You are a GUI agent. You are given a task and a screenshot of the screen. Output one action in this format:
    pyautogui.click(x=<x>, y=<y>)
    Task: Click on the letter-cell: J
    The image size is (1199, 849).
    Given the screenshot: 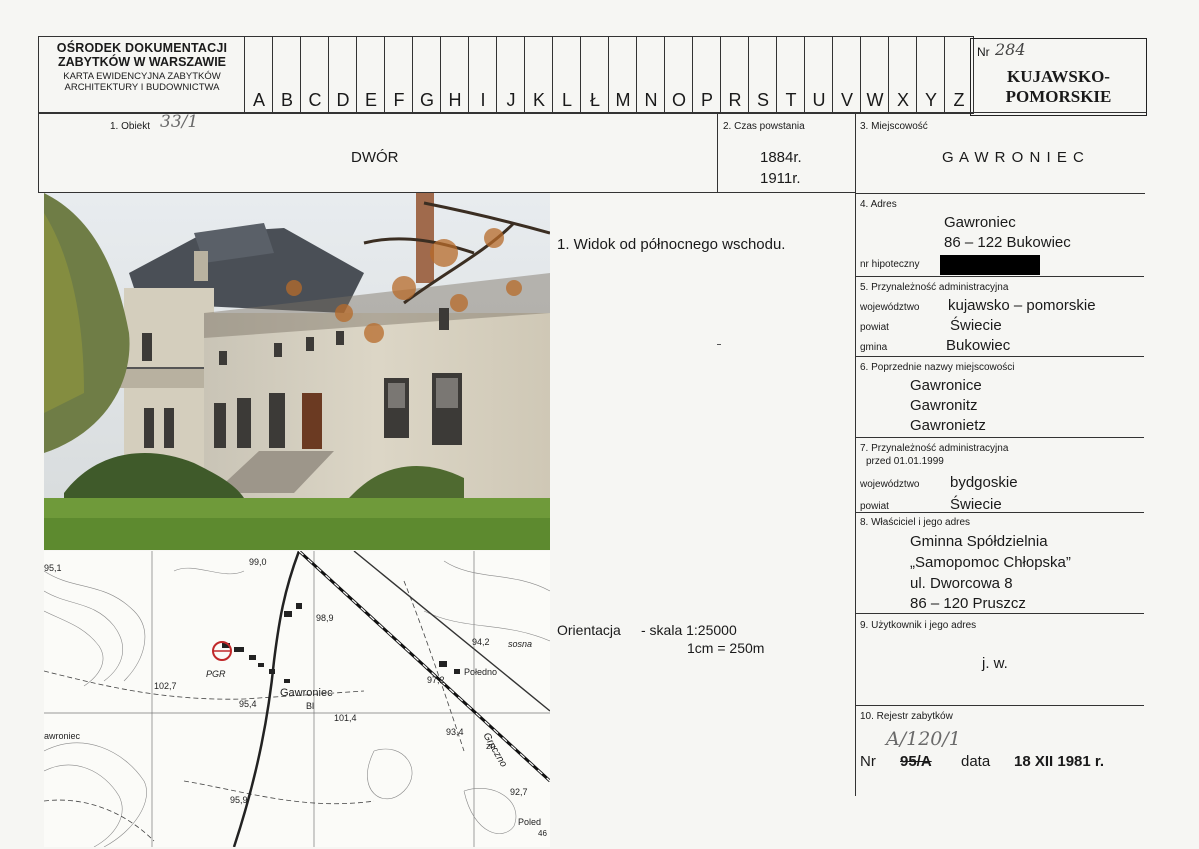 What is the action you would take?
    pyautogui.click(x=510, y=75)
    